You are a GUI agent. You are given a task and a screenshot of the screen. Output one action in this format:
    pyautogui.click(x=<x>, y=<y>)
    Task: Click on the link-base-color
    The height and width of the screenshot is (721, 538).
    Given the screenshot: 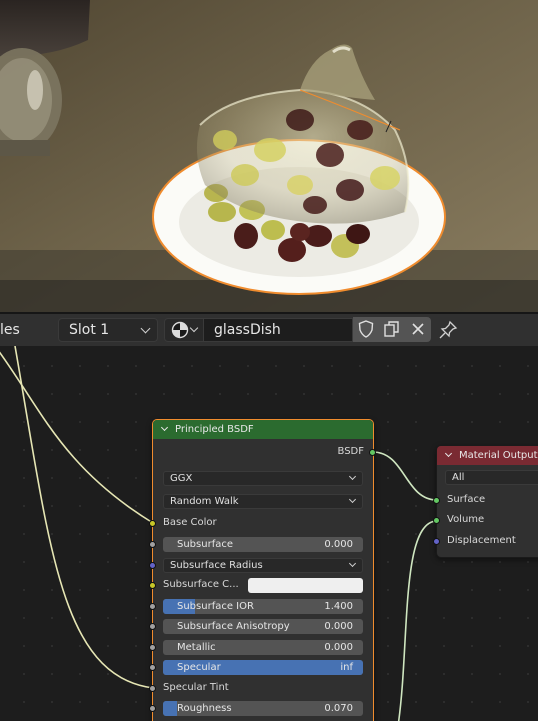 What is the action you would take?
    pyautogui.click(x=77, y=437)
    